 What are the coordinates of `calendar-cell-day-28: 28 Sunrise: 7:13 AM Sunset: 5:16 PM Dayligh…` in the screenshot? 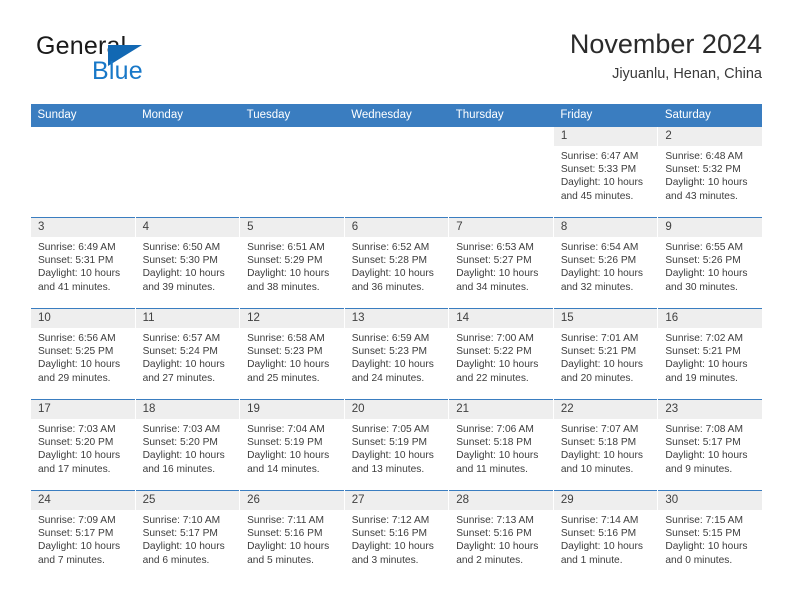 It's located at (501, 535).